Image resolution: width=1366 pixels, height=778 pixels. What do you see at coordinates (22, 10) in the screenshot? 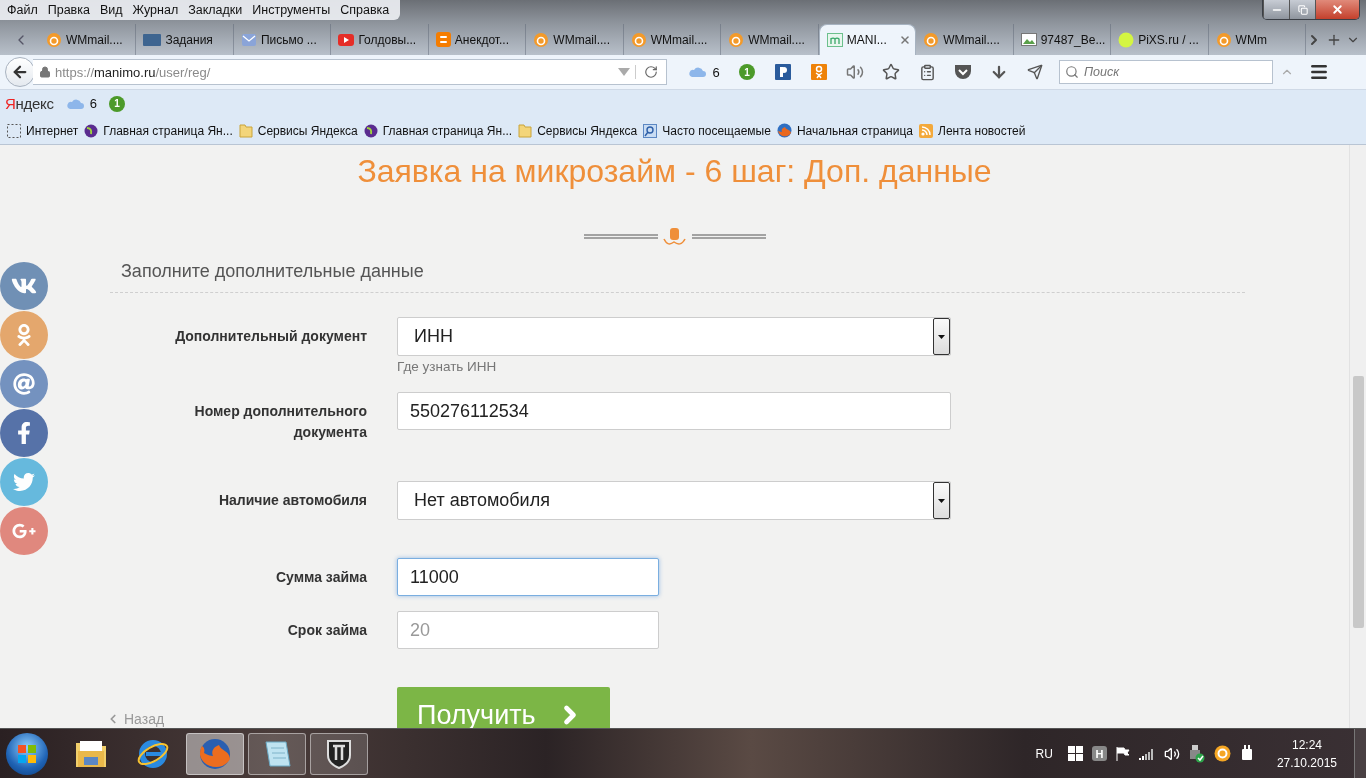
I see `menu-item: Файл` at bounding box center [22, 10].